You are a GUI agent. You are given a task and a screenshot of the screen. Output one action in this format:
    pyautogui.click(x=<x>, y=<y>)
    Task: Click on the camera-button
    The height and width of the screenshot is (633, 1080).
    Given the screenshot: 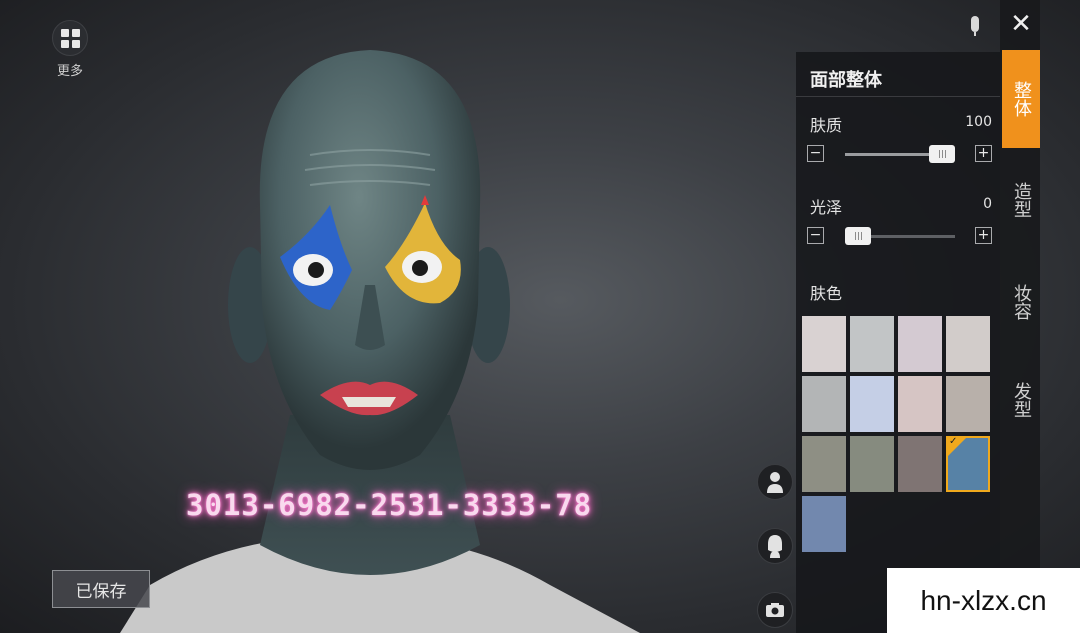 What is the action you would take?
    pyautogui.click(x=775, y=610)
    